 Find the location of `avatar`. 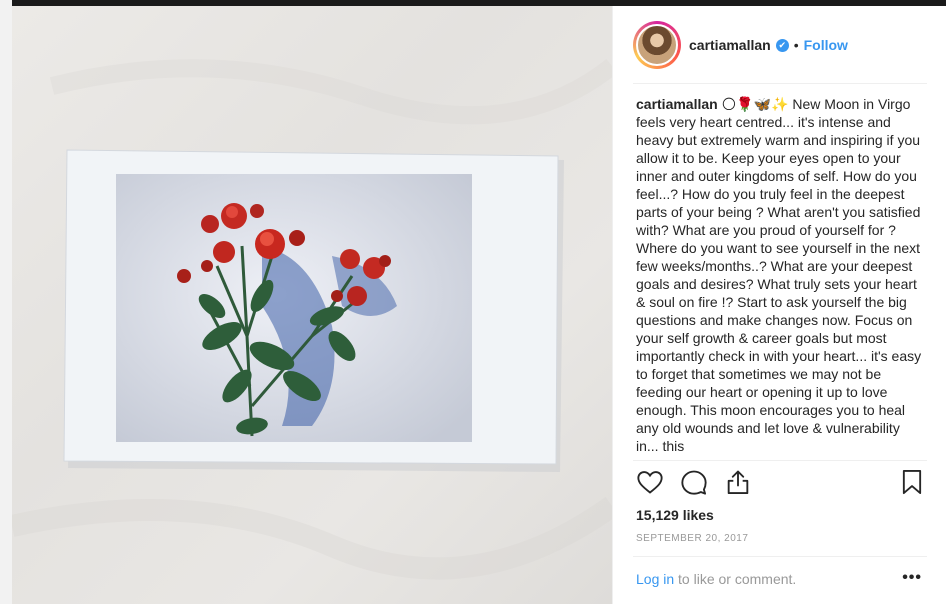

avatar is located at coordinates (657, 45).